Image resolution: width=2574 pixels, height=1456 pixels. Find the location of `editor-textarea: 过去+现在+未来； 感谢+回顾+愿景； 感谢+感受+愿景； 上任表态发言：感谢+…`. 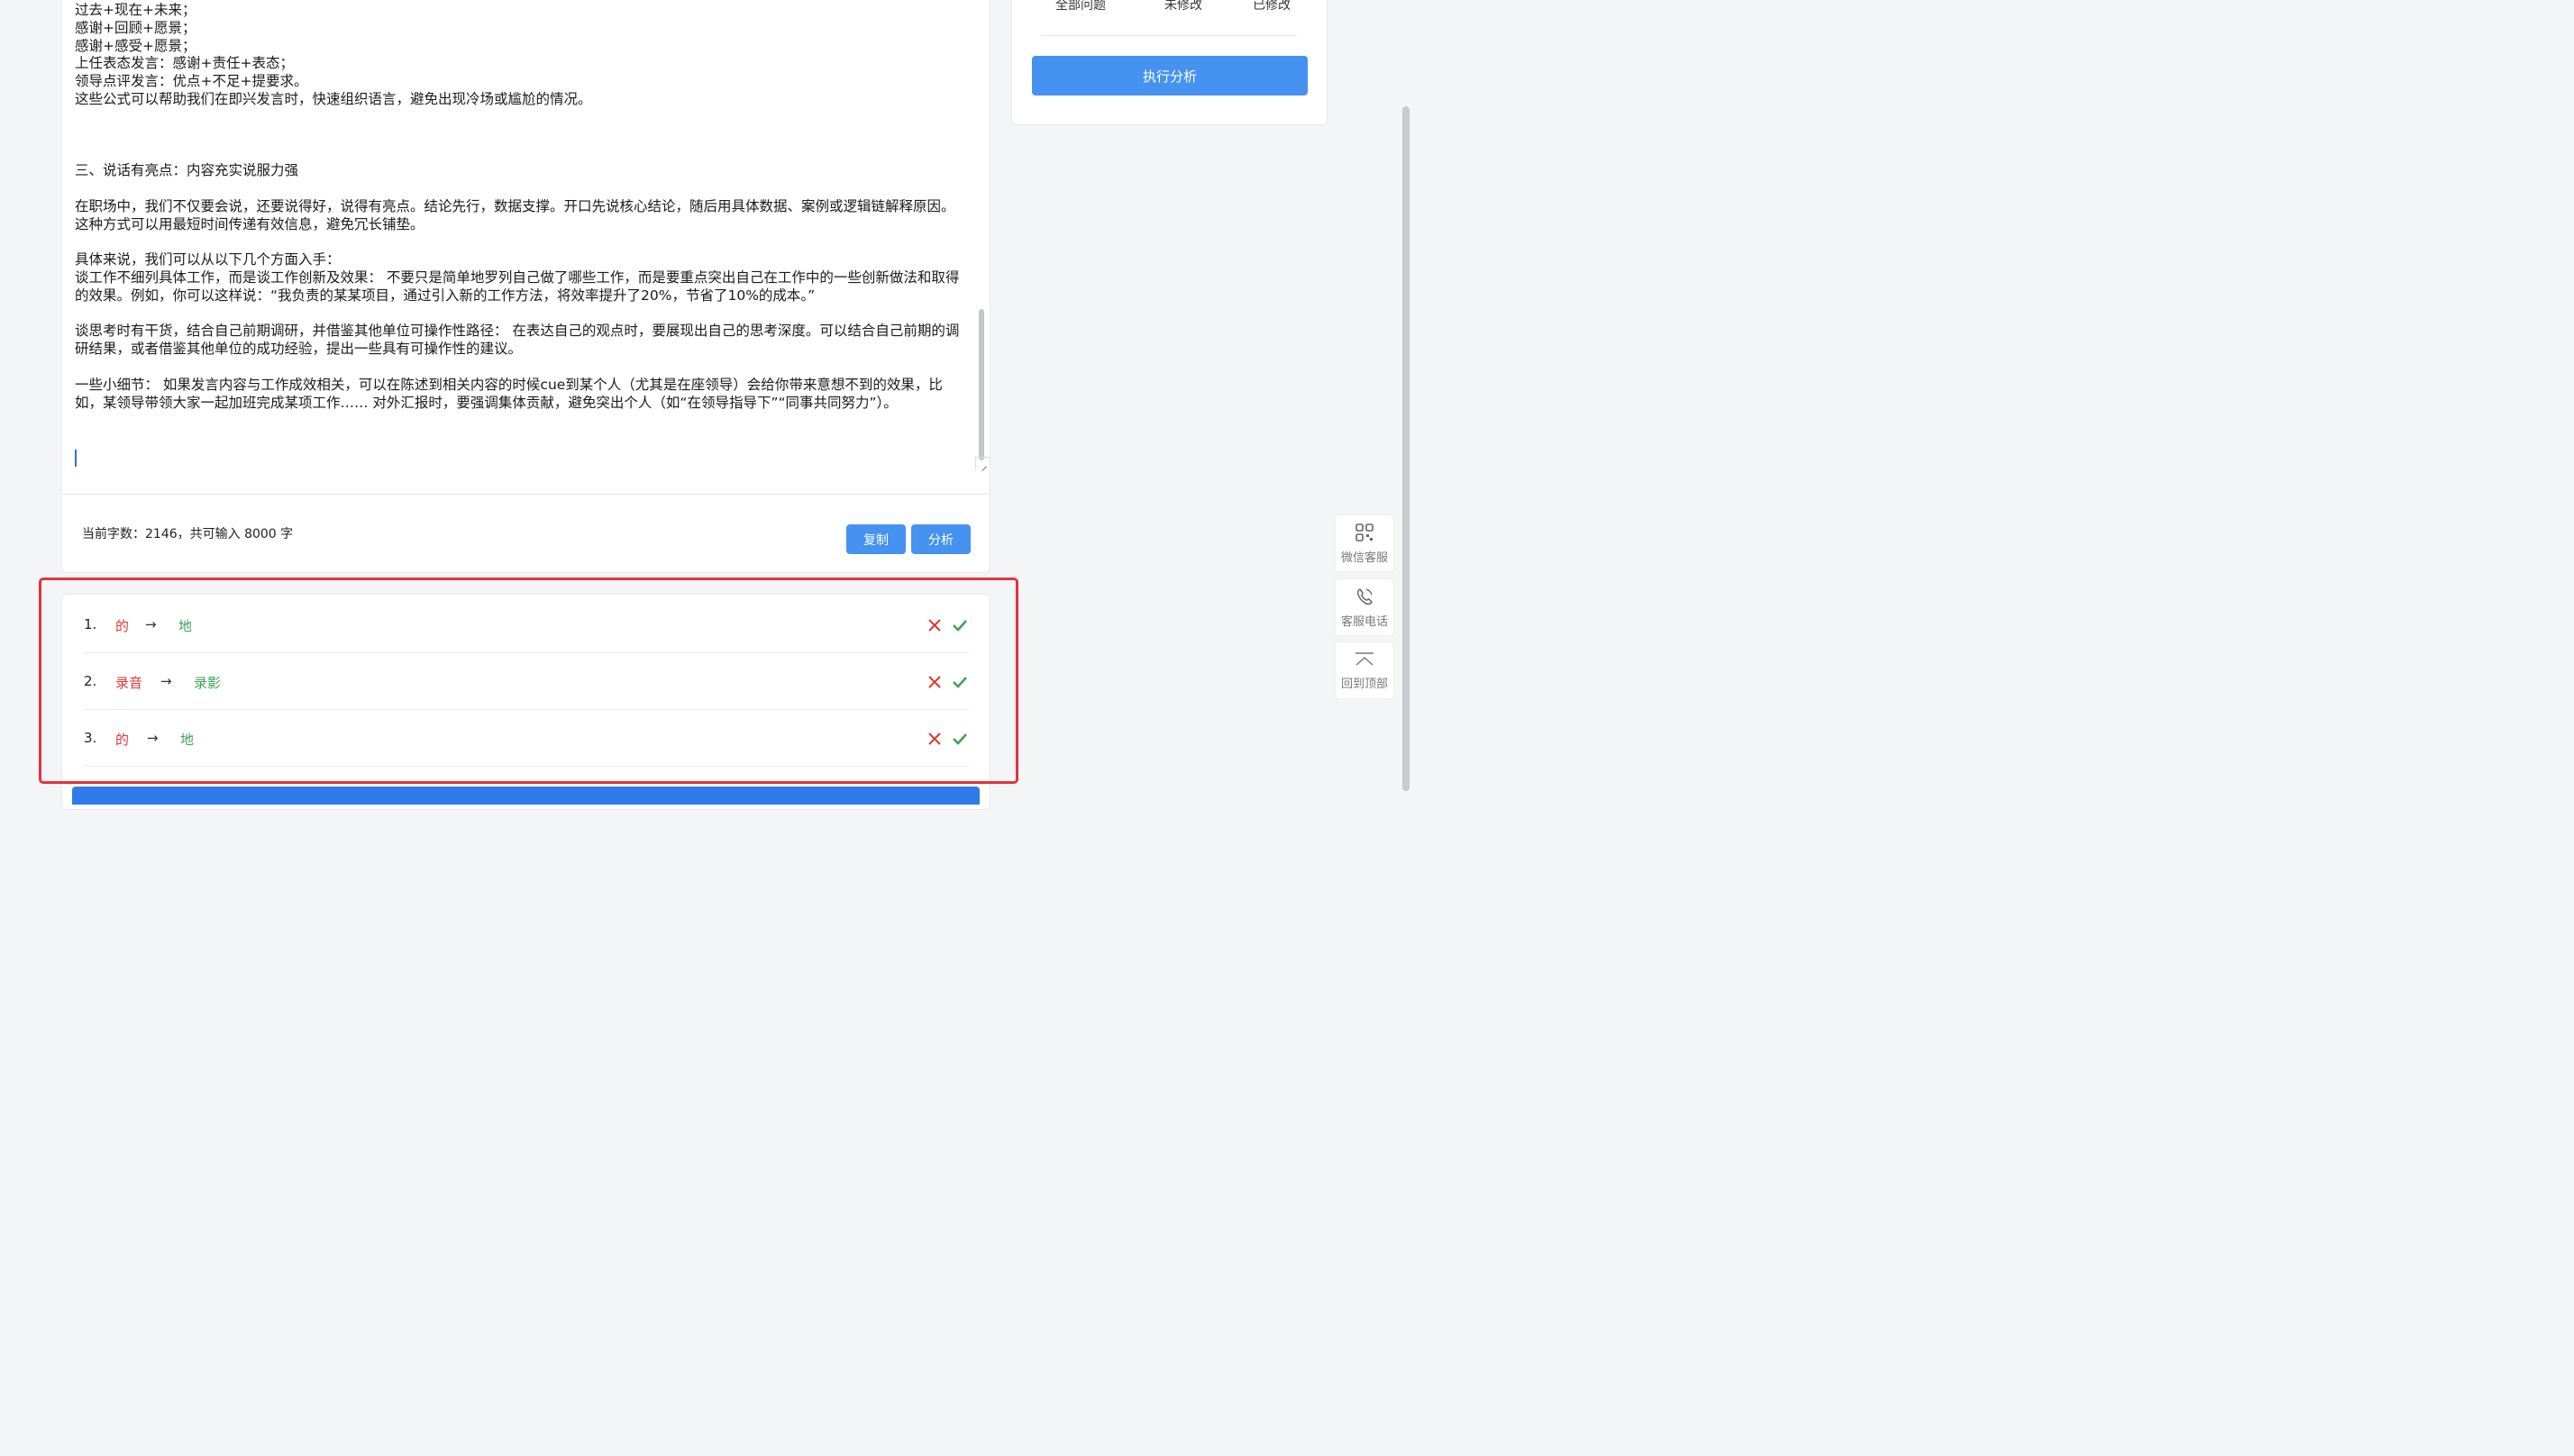

editor-textarea: 过去+现在+未来； 感谢+回顾+愿景； 感谢+感受+愿景； 上任表态发言：感谢+… is located at coordinates (522, 207).